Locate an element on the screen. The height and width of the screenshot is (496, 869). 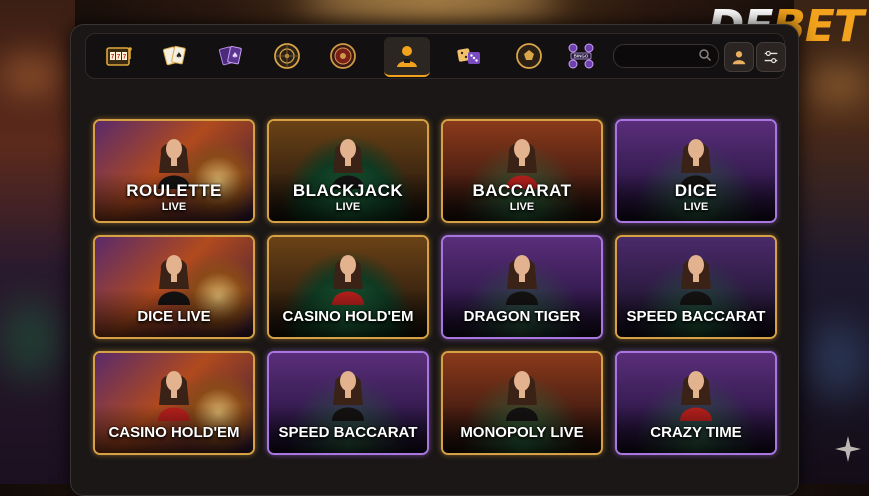
sparkle-icon is located at coordinates (848, 449).